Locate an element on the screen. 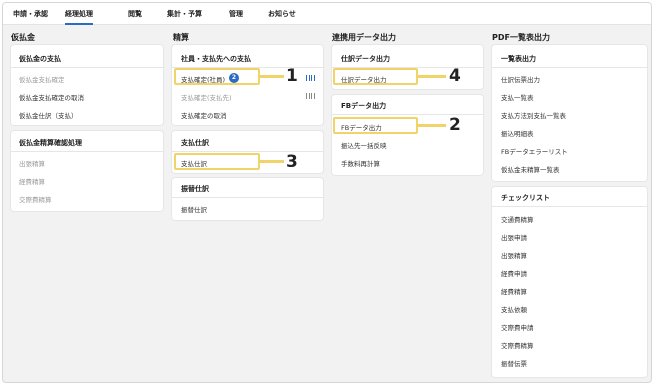 The height and width of the screenshot is (385, 654). link-payment-list: 支払一覧表 is located at coordinates (517, 97).